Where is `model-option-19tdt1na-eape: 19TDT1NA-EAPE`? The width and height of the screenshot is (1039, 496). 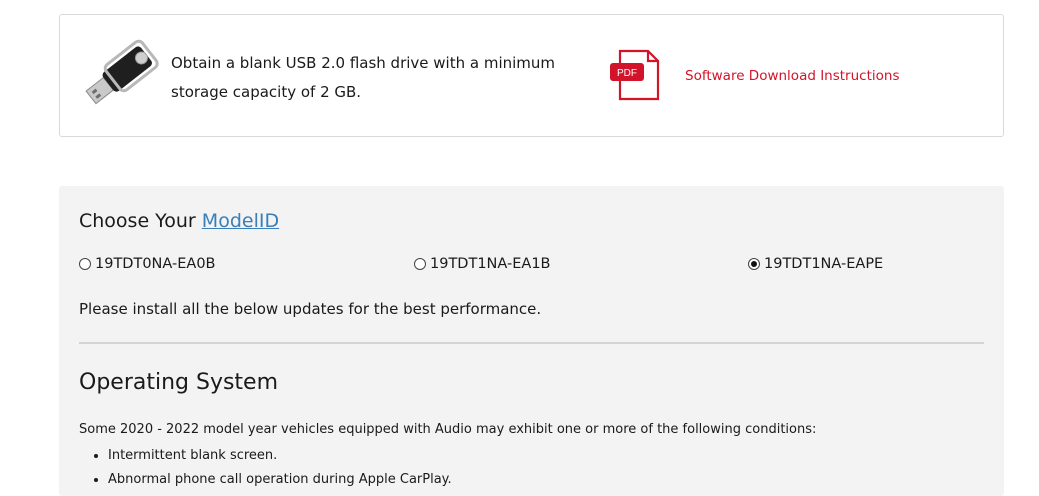 model-option-19tdt1na-eape: 19TDT1NA-EAPE is located at coordinates (815, 264).